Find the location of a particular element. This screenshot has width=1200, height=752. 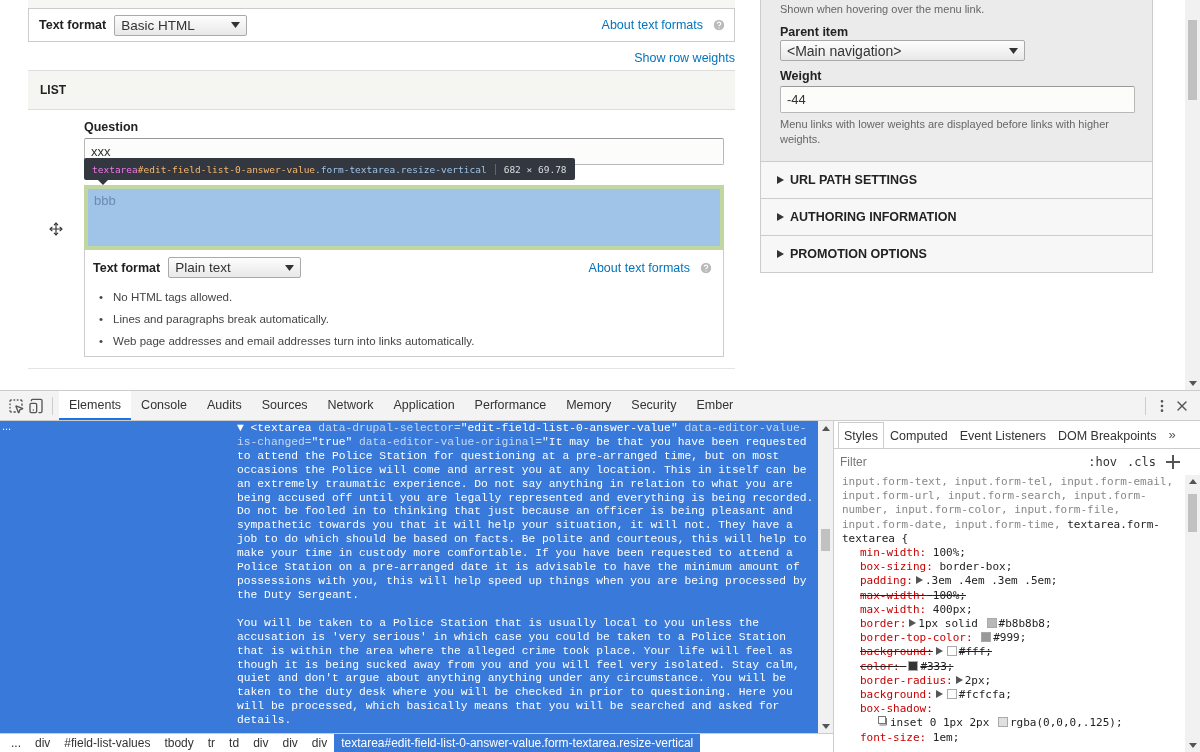

filter-field: Filter is located at coordinates (958, 462).